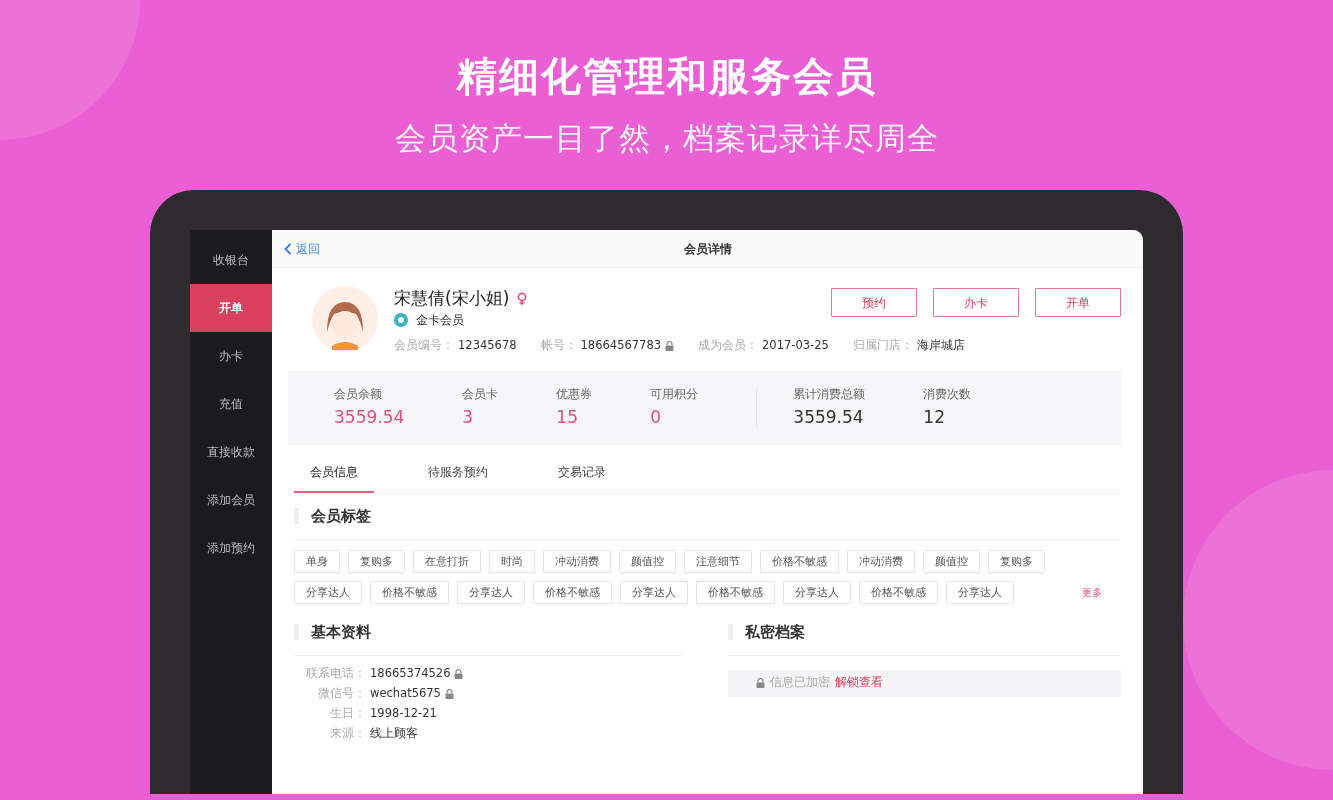 The width and height of the screenshot is (1333, 800). What do you see at coordinates (347, 733) in the screenshot?
I see `field-label: 来源：` at bounding box center [347, 733].